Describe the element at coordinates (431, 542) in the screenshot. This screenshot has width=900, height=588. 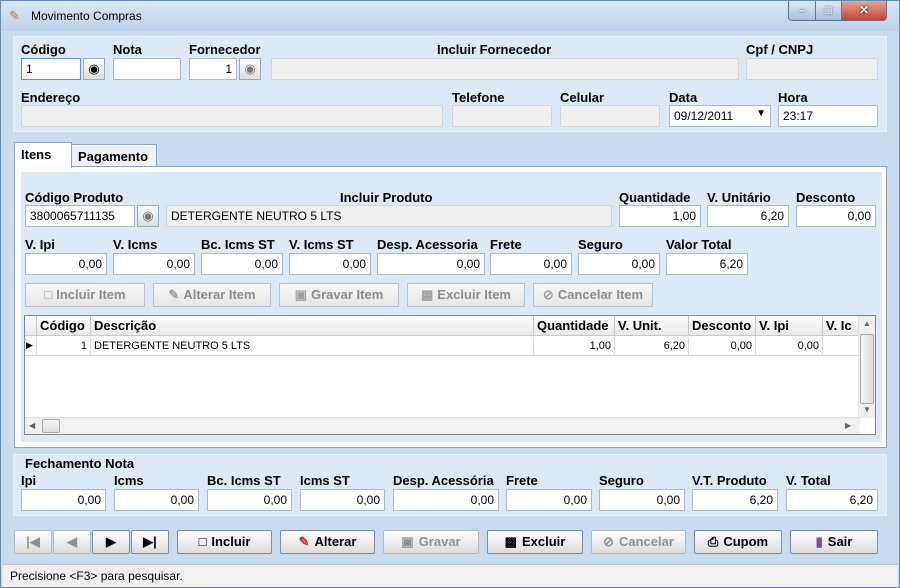
I see `gravar-button: ▣ Gravar` at that location.